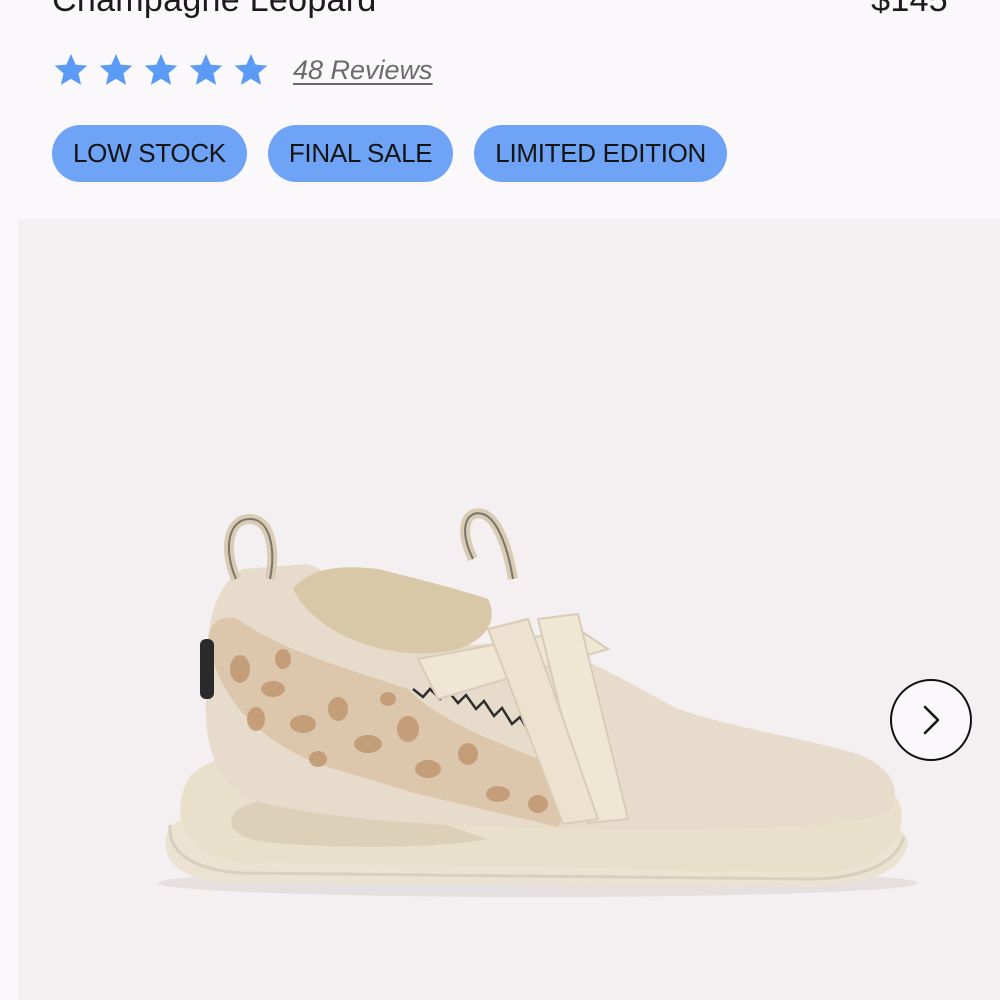  What do you see at coordinates (601, 153) in the screenshot?
I see `badge-limited-edition: LIMITED EDITION` at bounding box center [601, 153].